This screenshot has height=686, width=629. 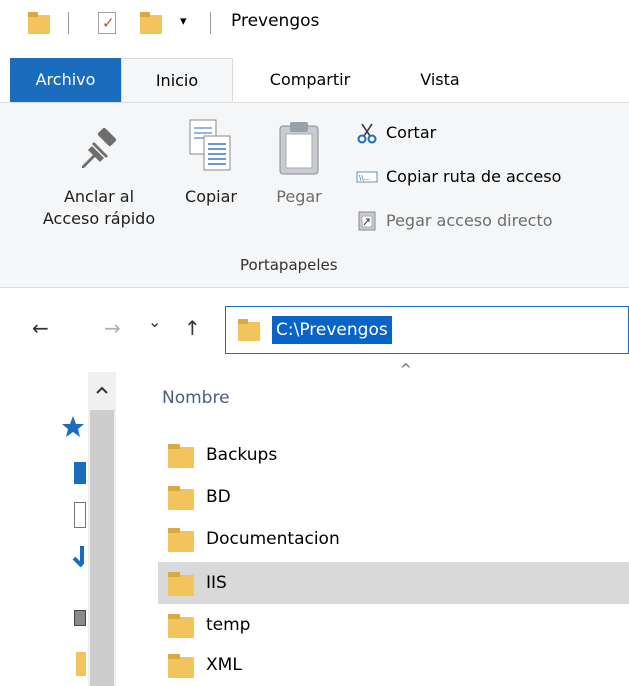 I want to click on tab-vista: Vista, so click(x=440, y=80).